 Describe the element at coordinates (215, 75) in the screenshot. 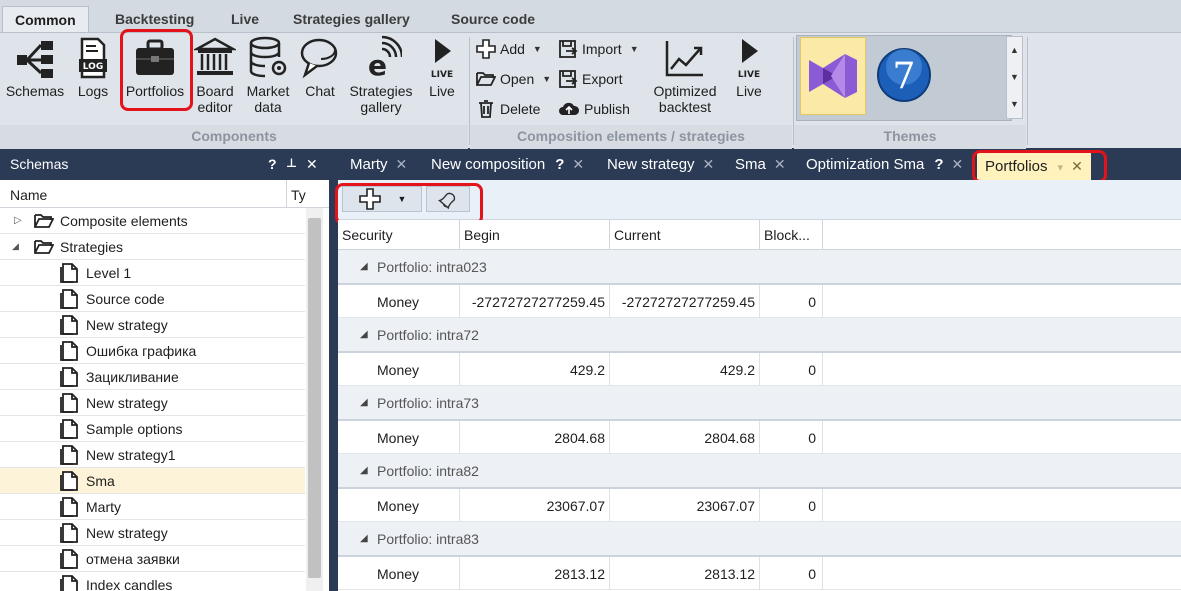

I see `board-editor-button: Board editor` at that location.